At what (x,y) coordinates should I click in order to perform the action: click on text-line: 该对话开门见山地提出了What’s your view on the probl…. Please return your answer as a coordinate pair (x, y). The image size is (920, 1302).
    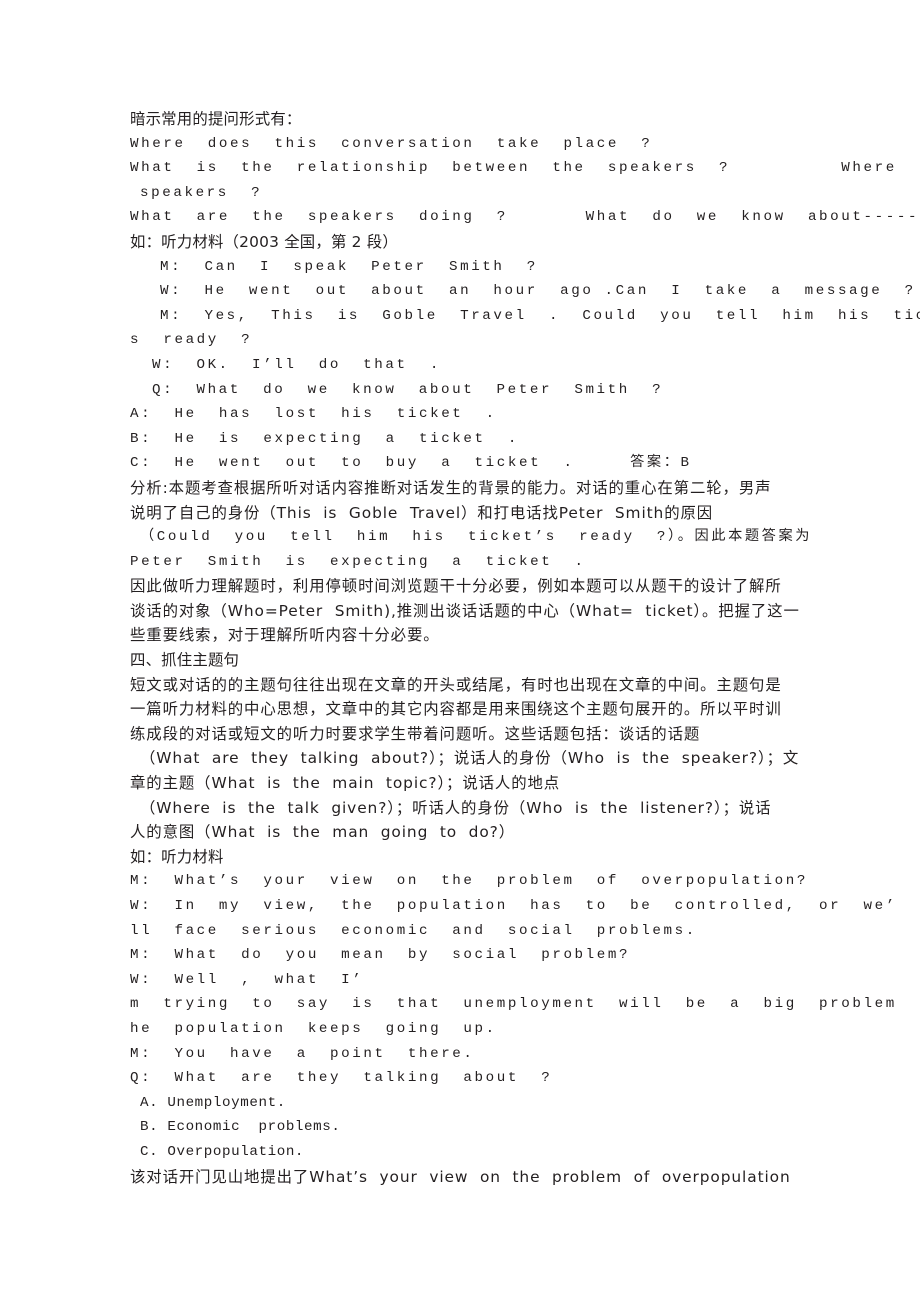
    Looking at the image, I should click on (460, 1176).